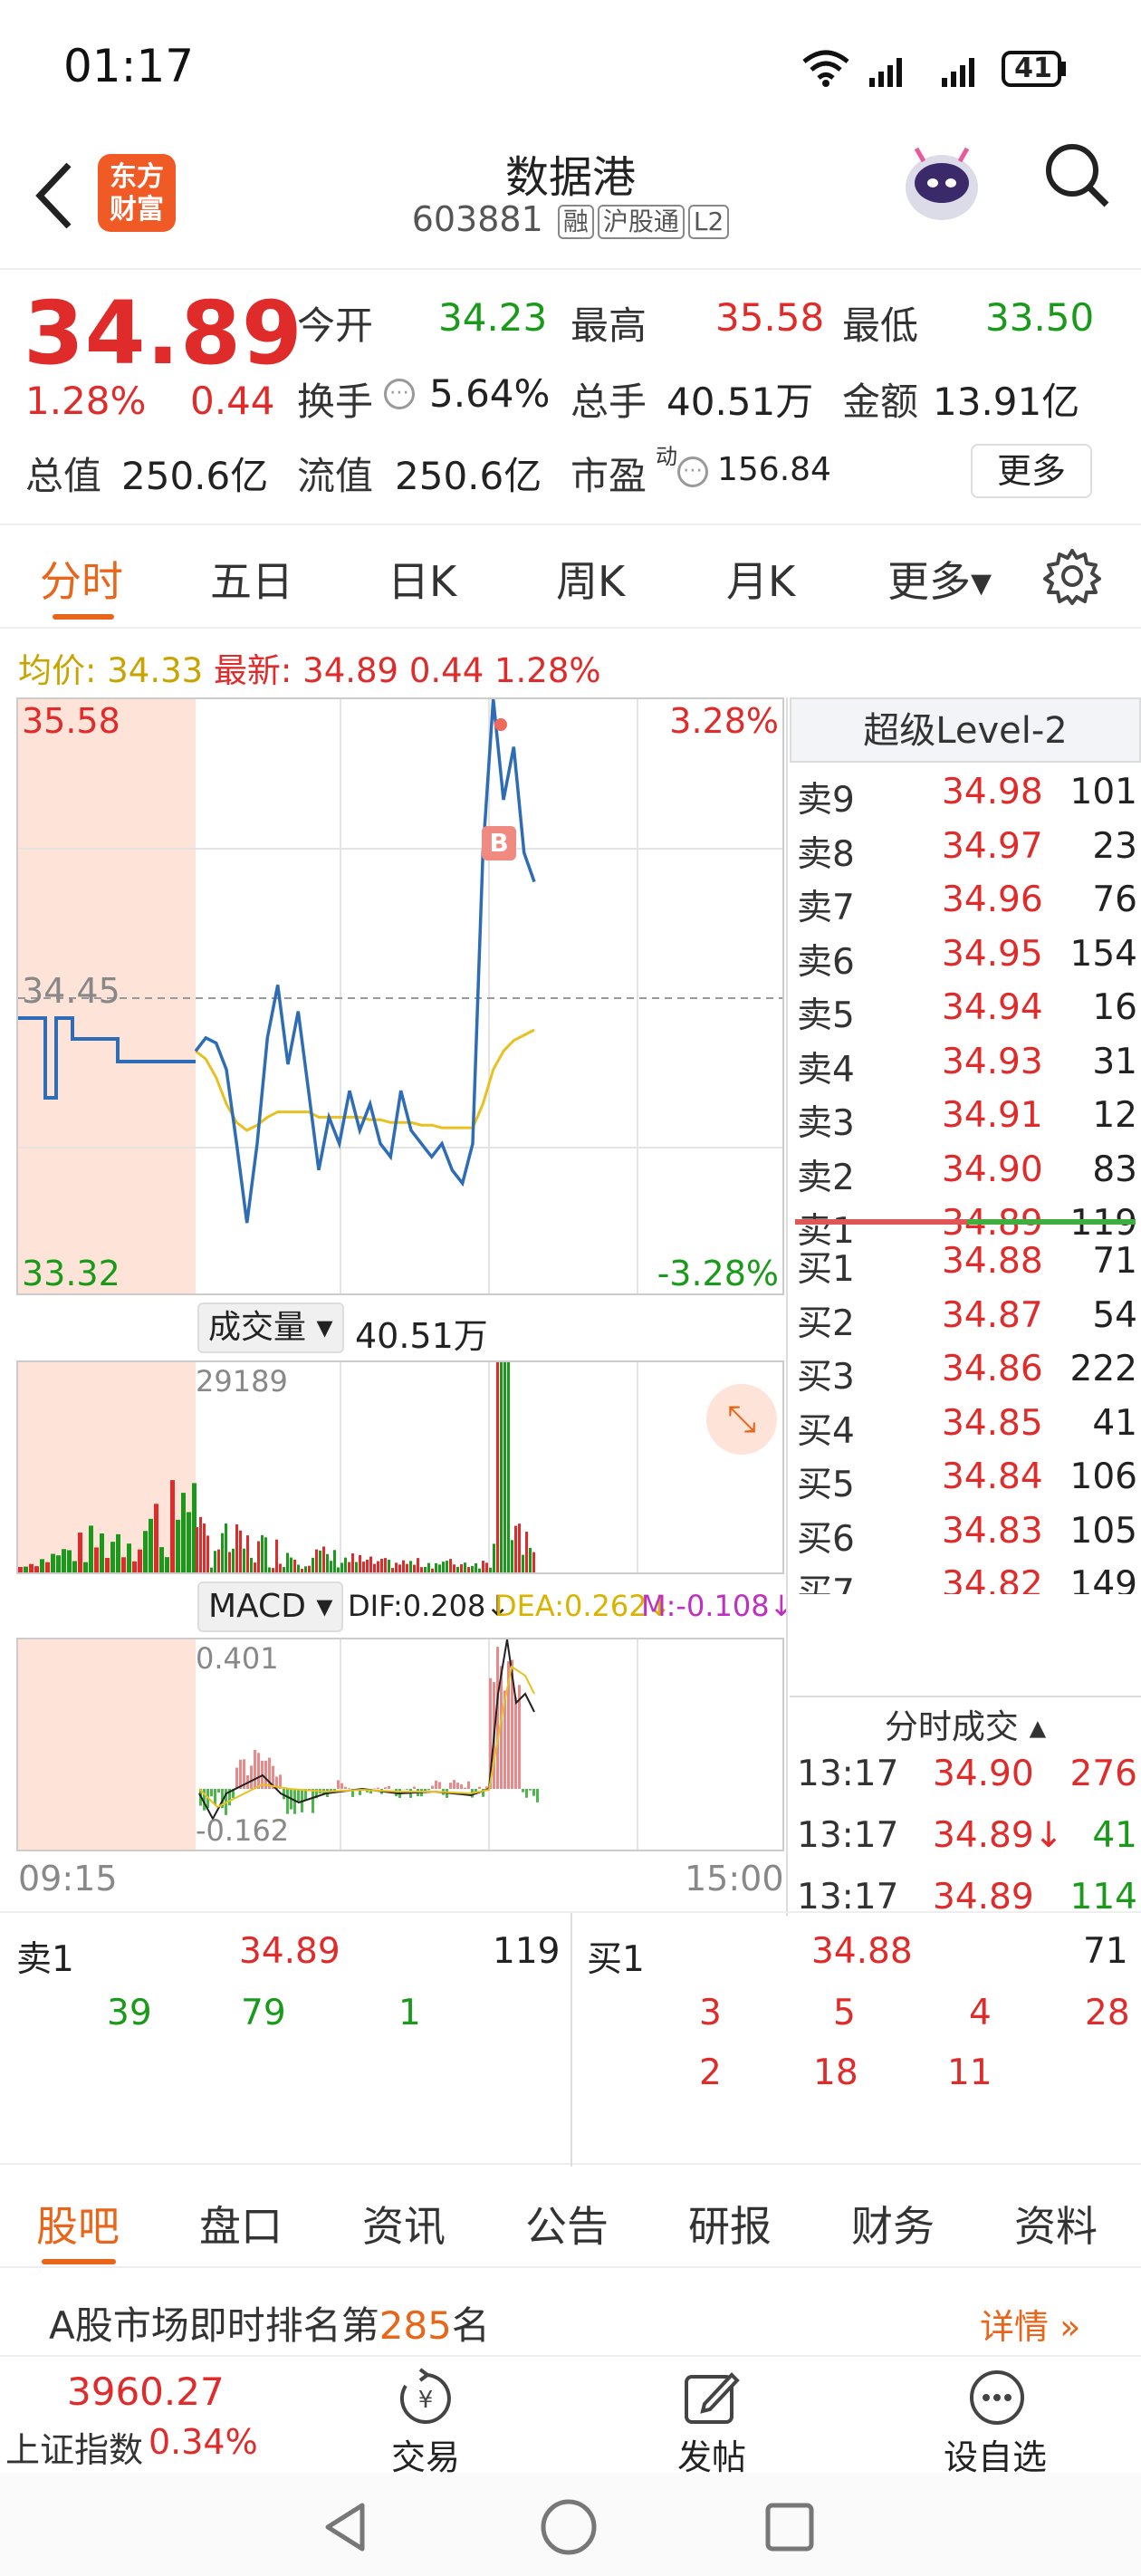 This screenshot has height=2576, width=1141. What do you see at coordinates (270, 1327) in the screenshot?
I see `volume-dropdown: 成交量 ▾` at bounding box center [270, 1327].